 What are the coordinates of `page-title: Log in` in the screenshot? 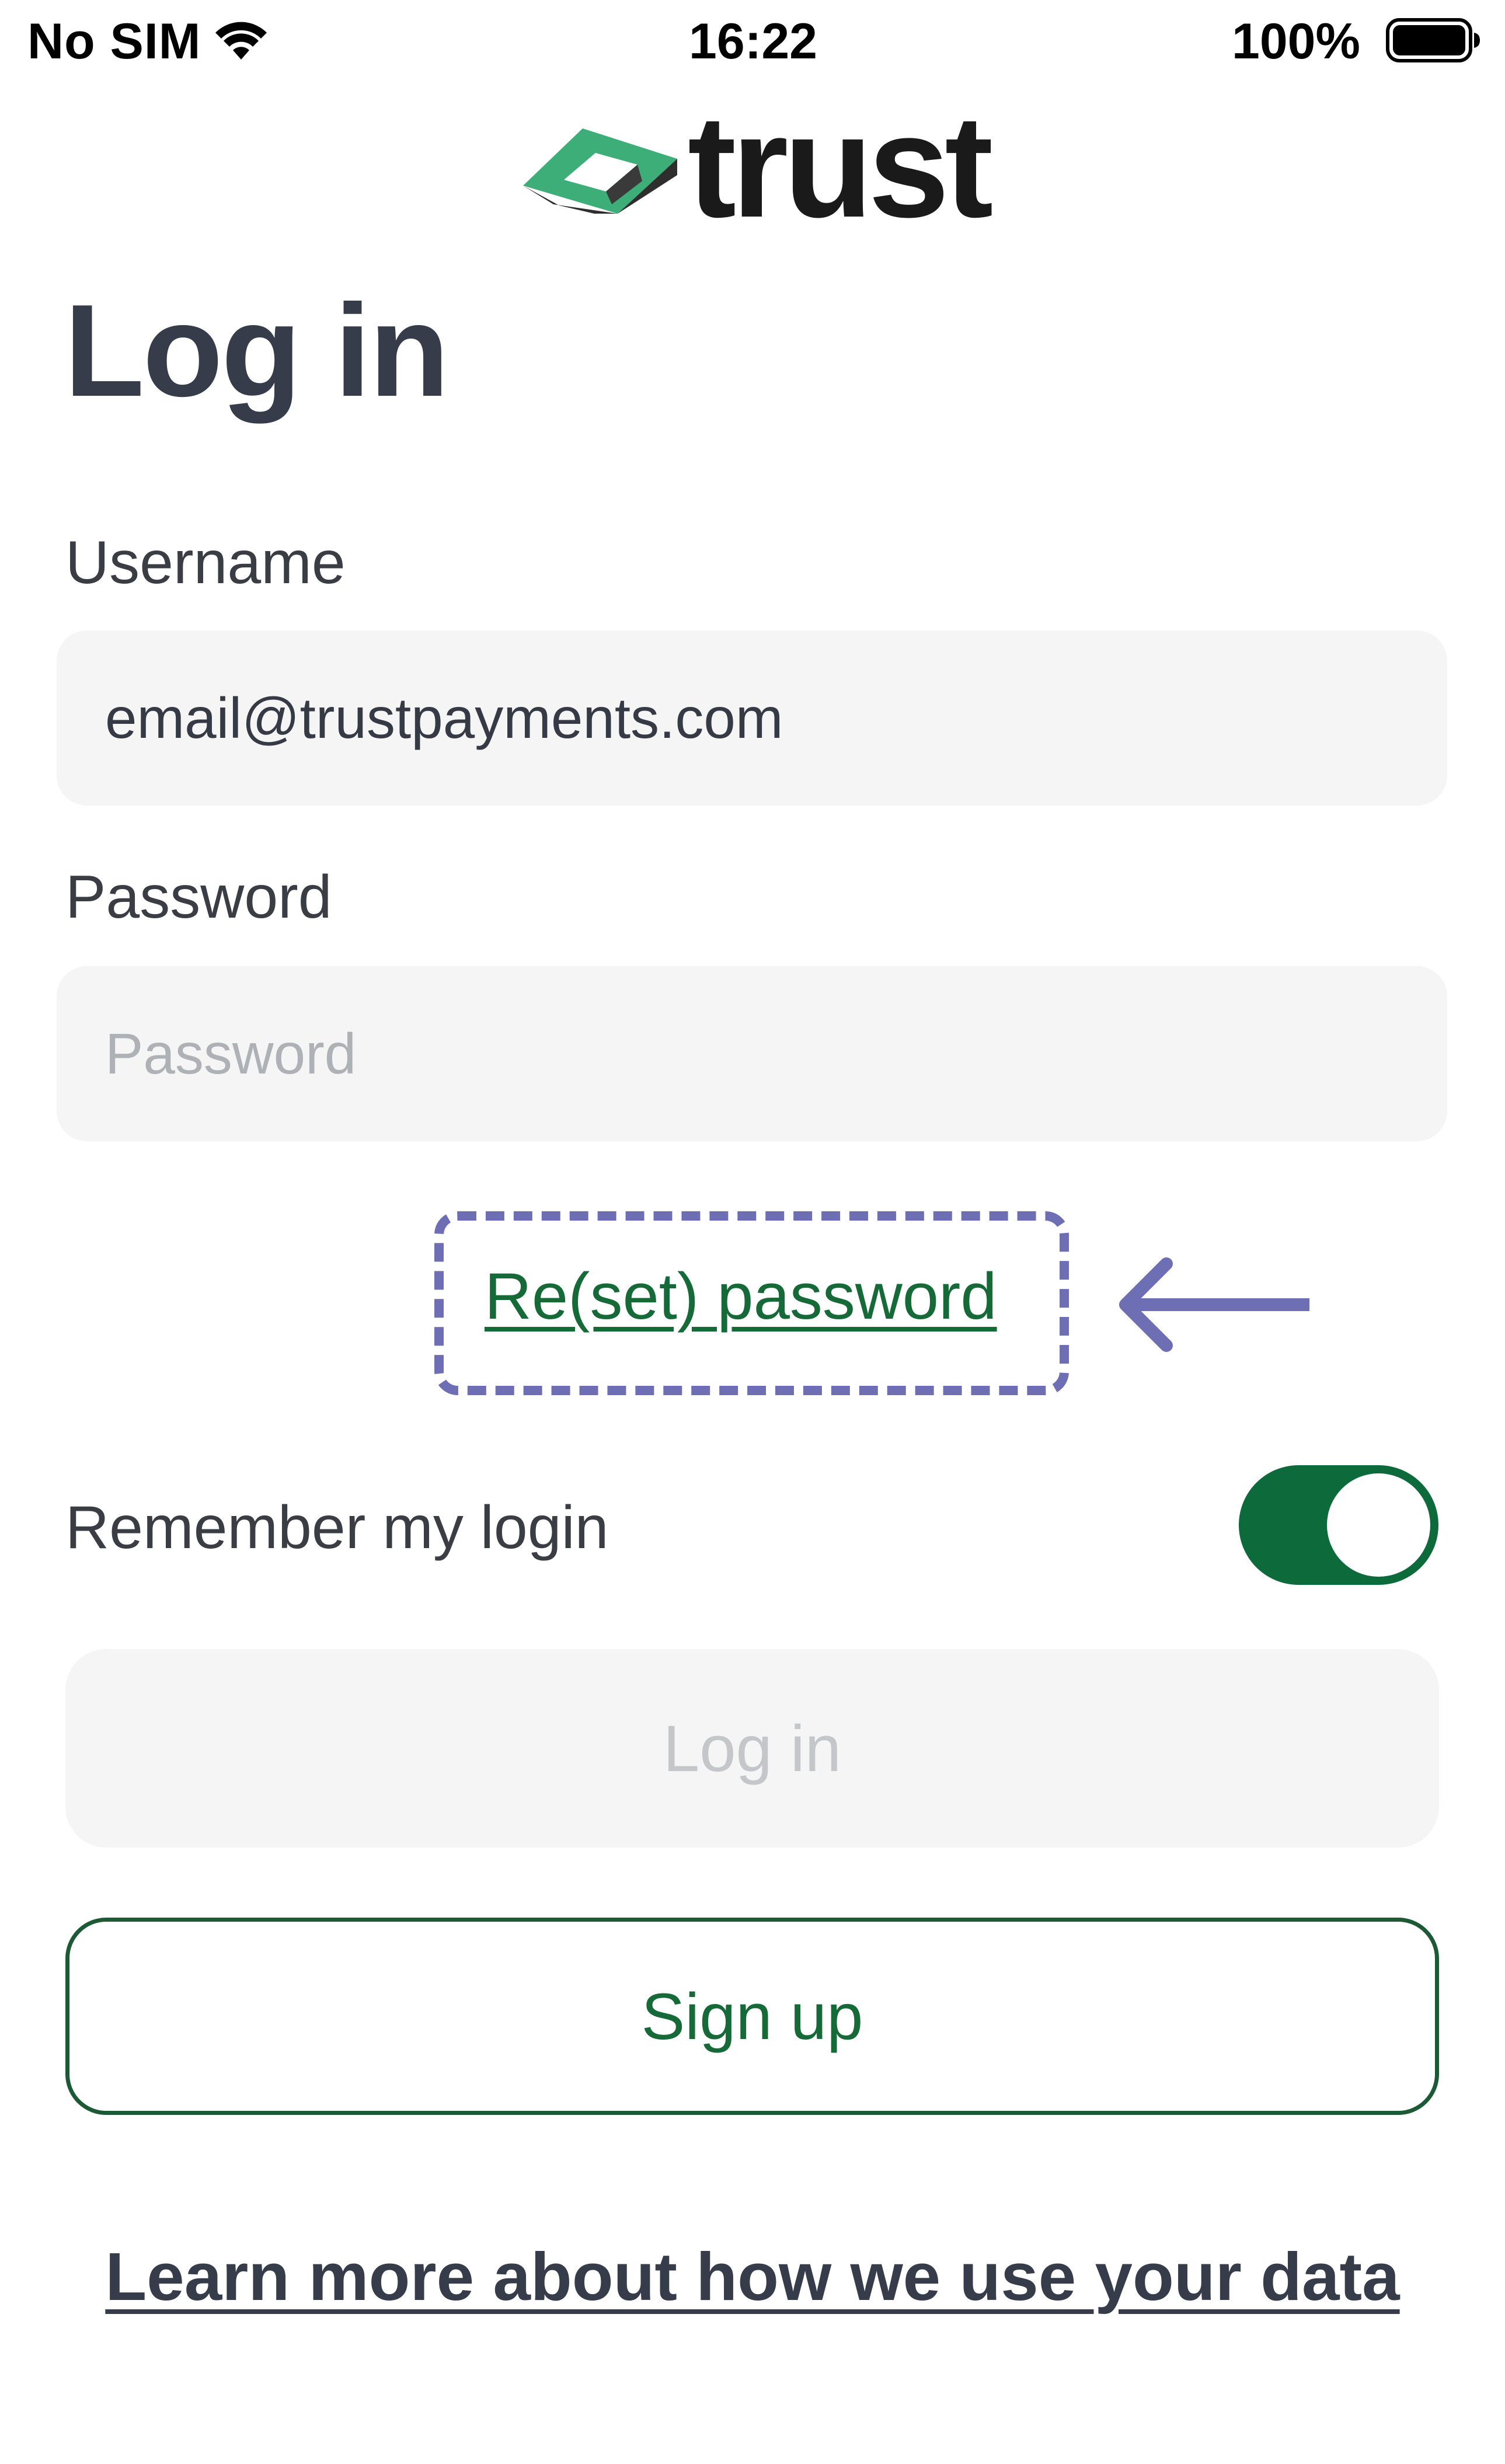 It's located at (257, 350).